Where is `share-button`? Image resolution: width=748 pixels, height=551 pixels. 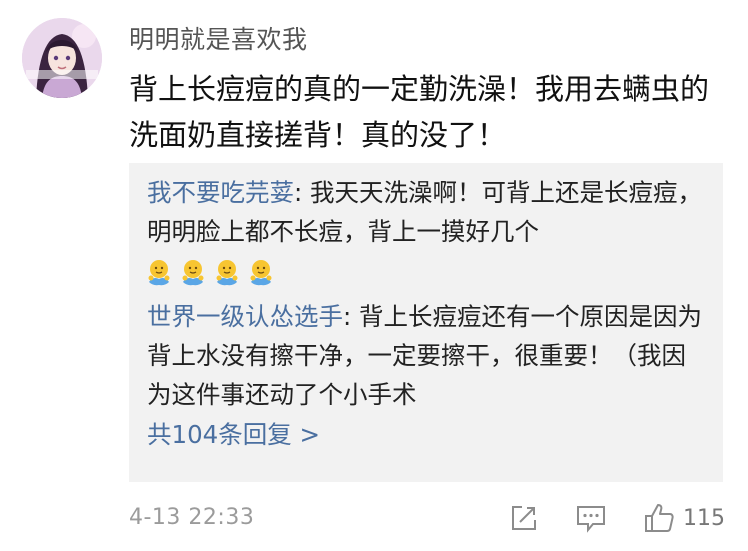 share-button is located at coordinates (524, 518).